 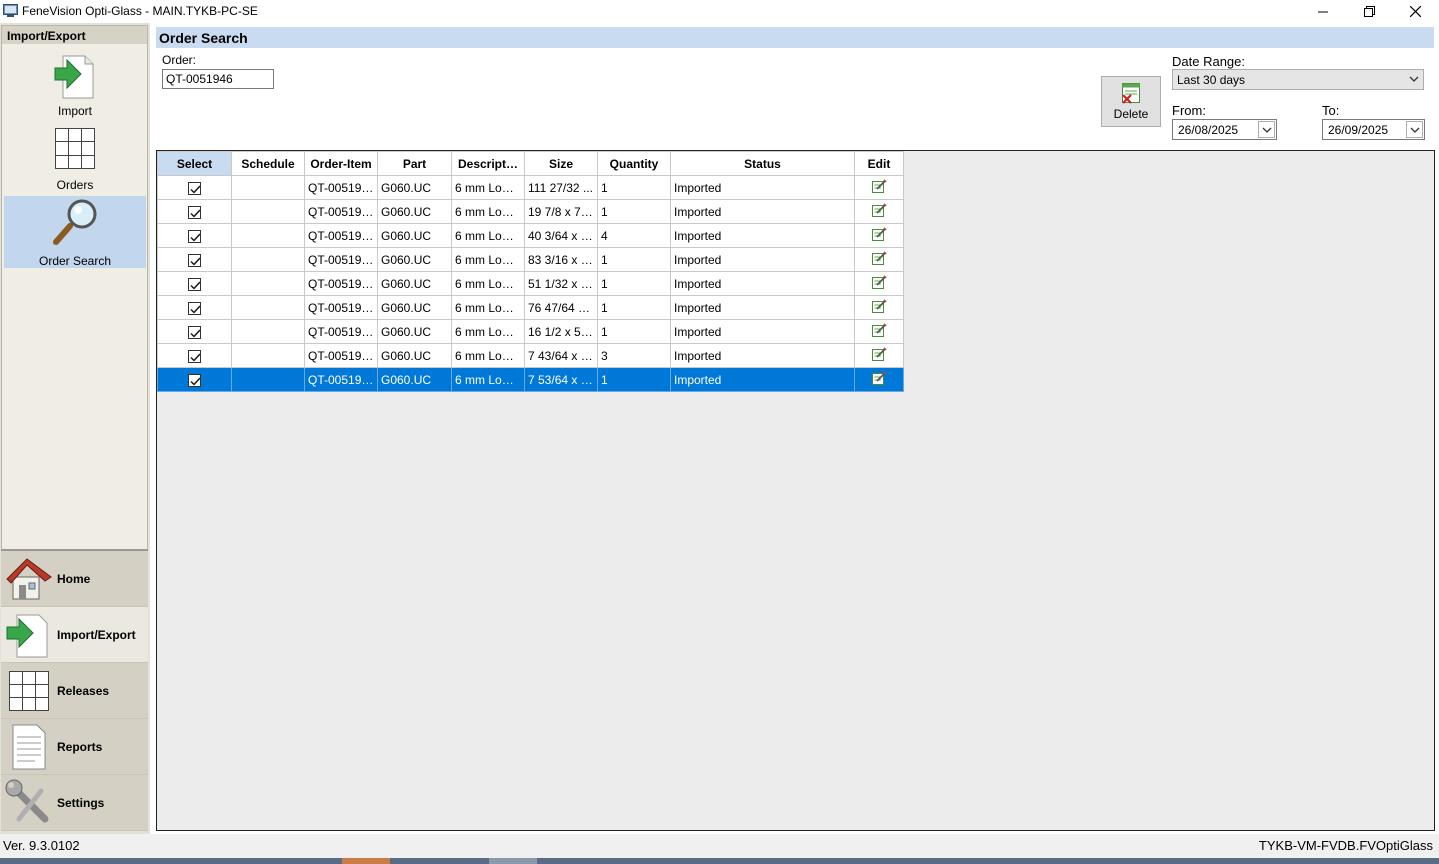 What do you see at coordinates (634, 235) in the screenshot?
I see `quantity-cell: 4` at bounding box center [634, 235].